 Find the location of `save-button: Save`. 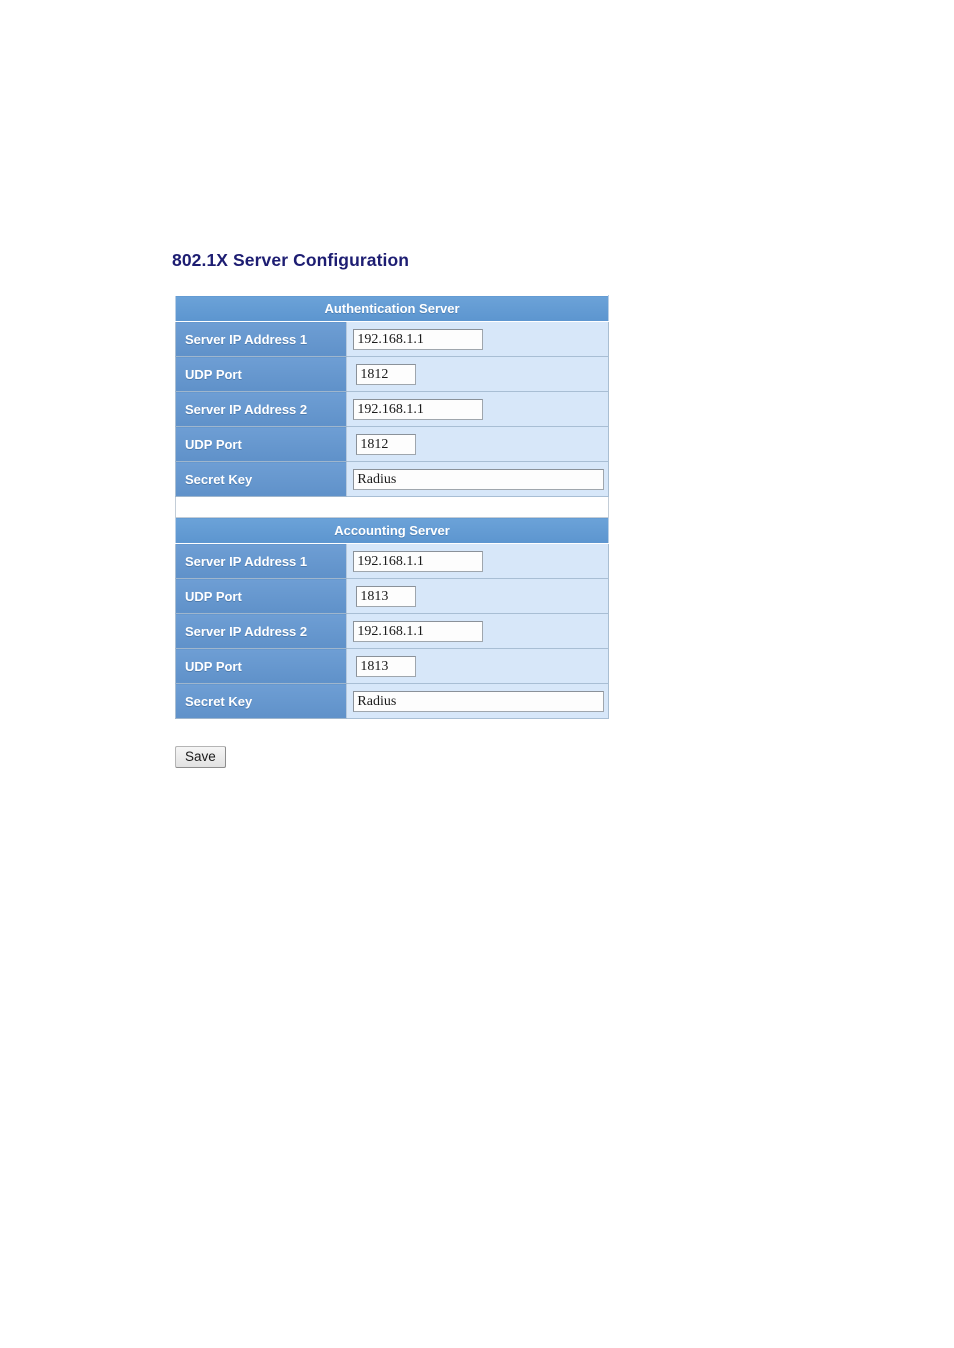

save-button: Save is located at coordinates (200, 757).